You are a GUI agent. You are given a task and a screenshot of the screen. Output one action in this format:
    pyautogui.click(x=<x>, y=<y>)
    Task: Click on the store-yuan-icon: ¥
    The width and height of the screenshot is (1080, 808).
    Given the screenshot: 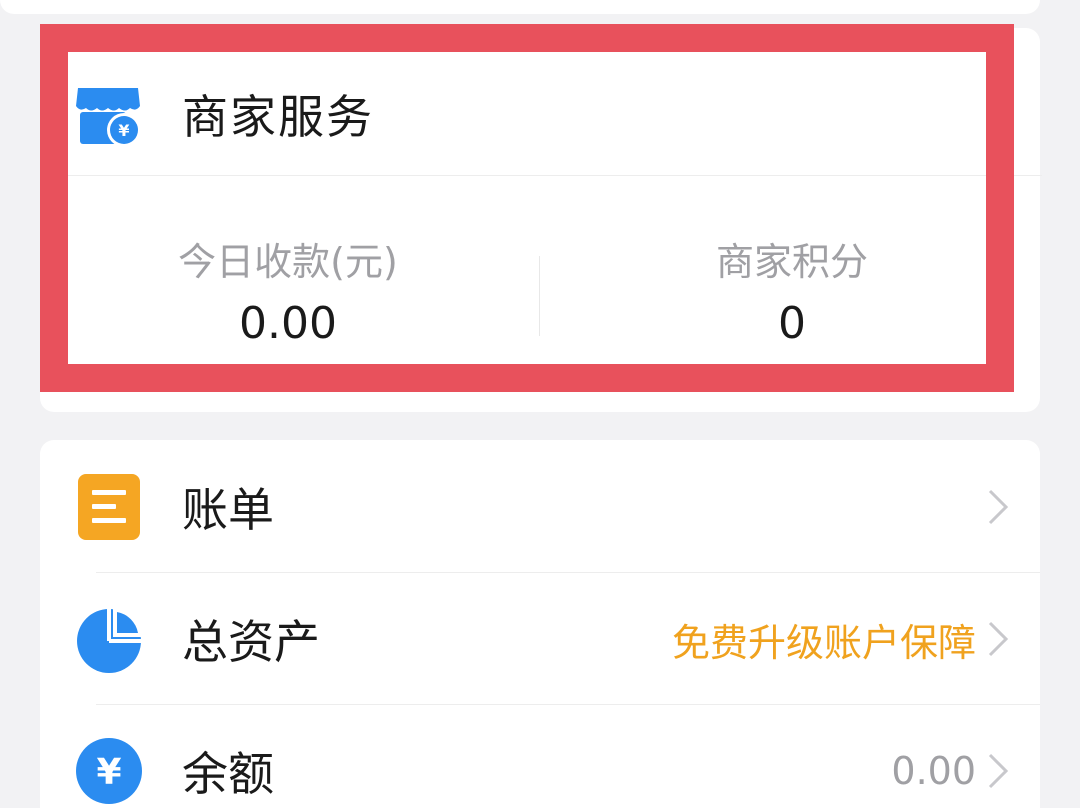 What is the action you would take?
    pyautogui.click(x=108, y=117)
    